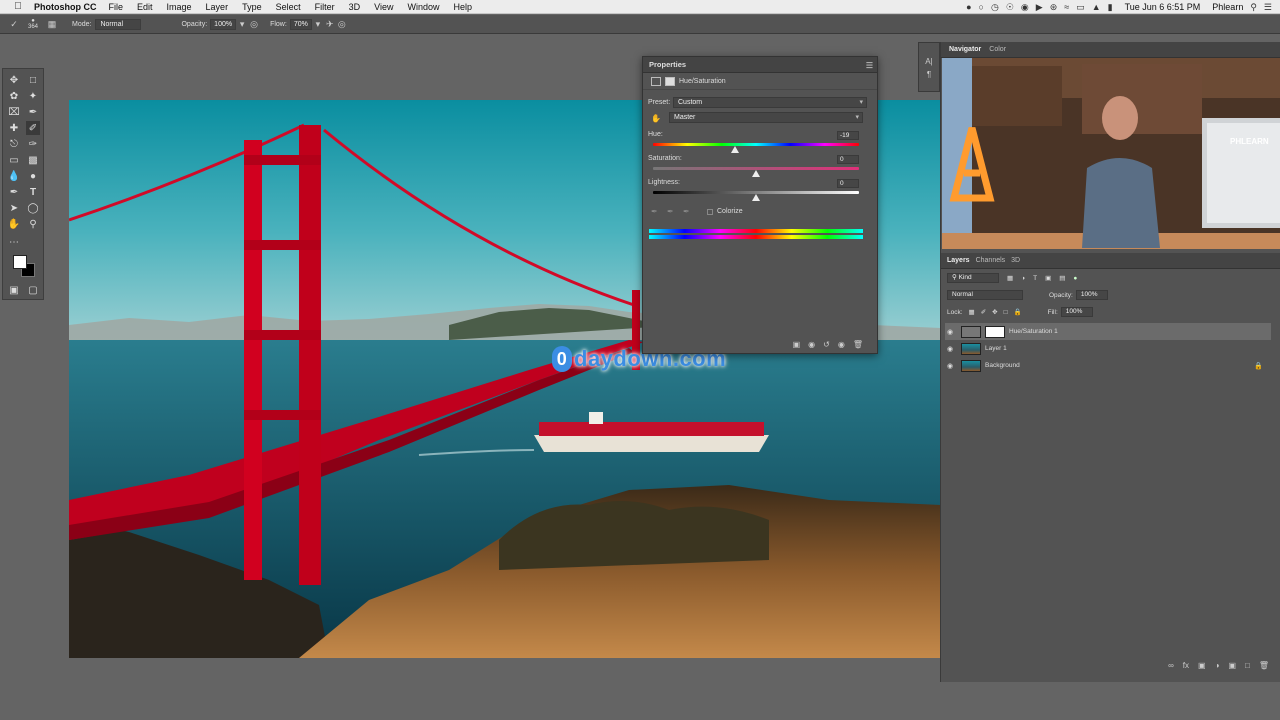  I want to click on dodge-tool-icon: ●, so click(33, 176).